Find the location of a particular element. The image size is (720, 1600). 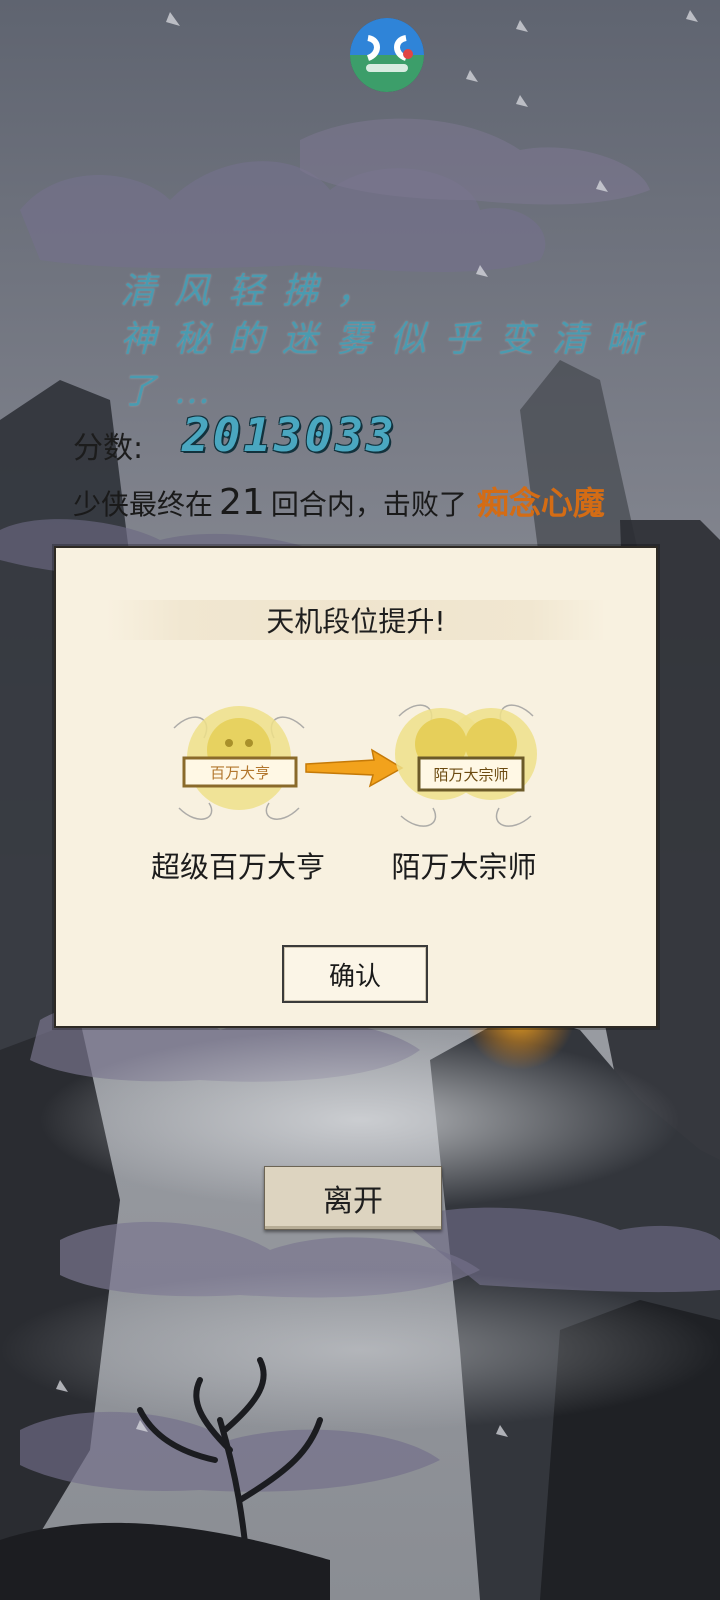

new-rank-name: 陌万大宗师 is located at coordinates (464, 867).